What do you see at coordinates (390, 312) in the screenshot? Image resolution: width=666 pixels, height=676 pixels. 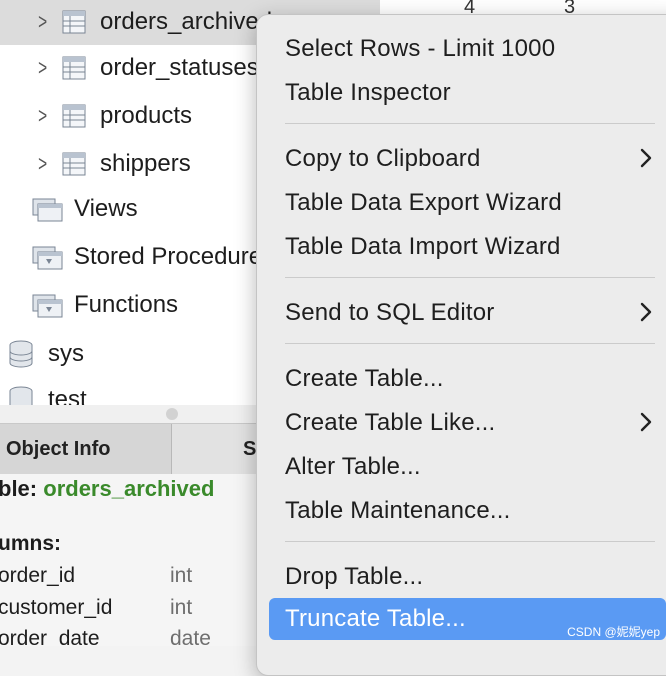 I see `menu-item-label: Send to SQL Editor` at bounding box center [390, 312].